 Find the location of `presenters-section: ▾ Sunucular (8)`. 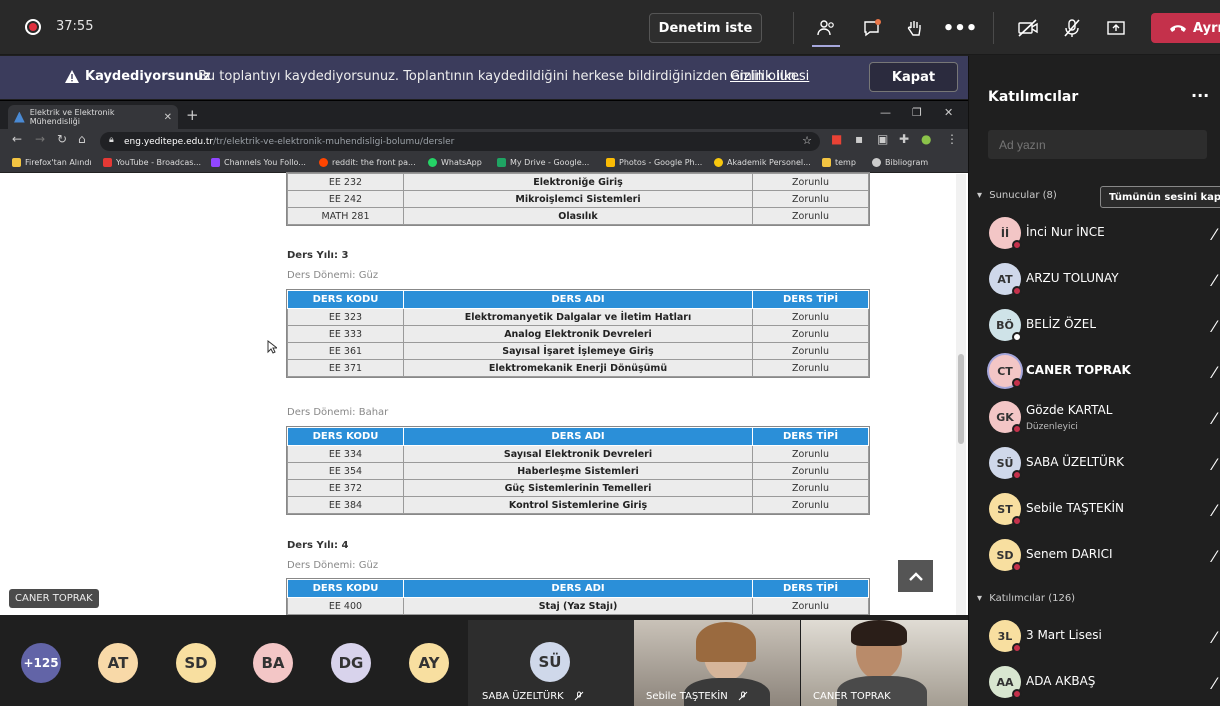

presenters-section: ▾ Sunucular (8) is located at coordinates (1017, 195).